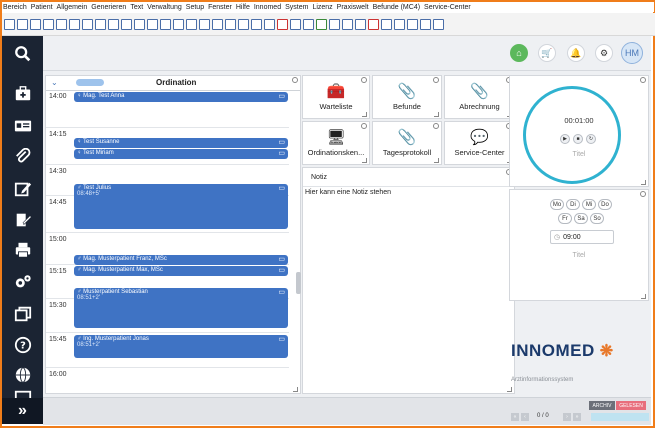 This screenshot has width=655, height=428. What do you see at coordinates (589, 204) in the screenshot?
I see `day-chip: Mi` at bounding box center [589, 204].